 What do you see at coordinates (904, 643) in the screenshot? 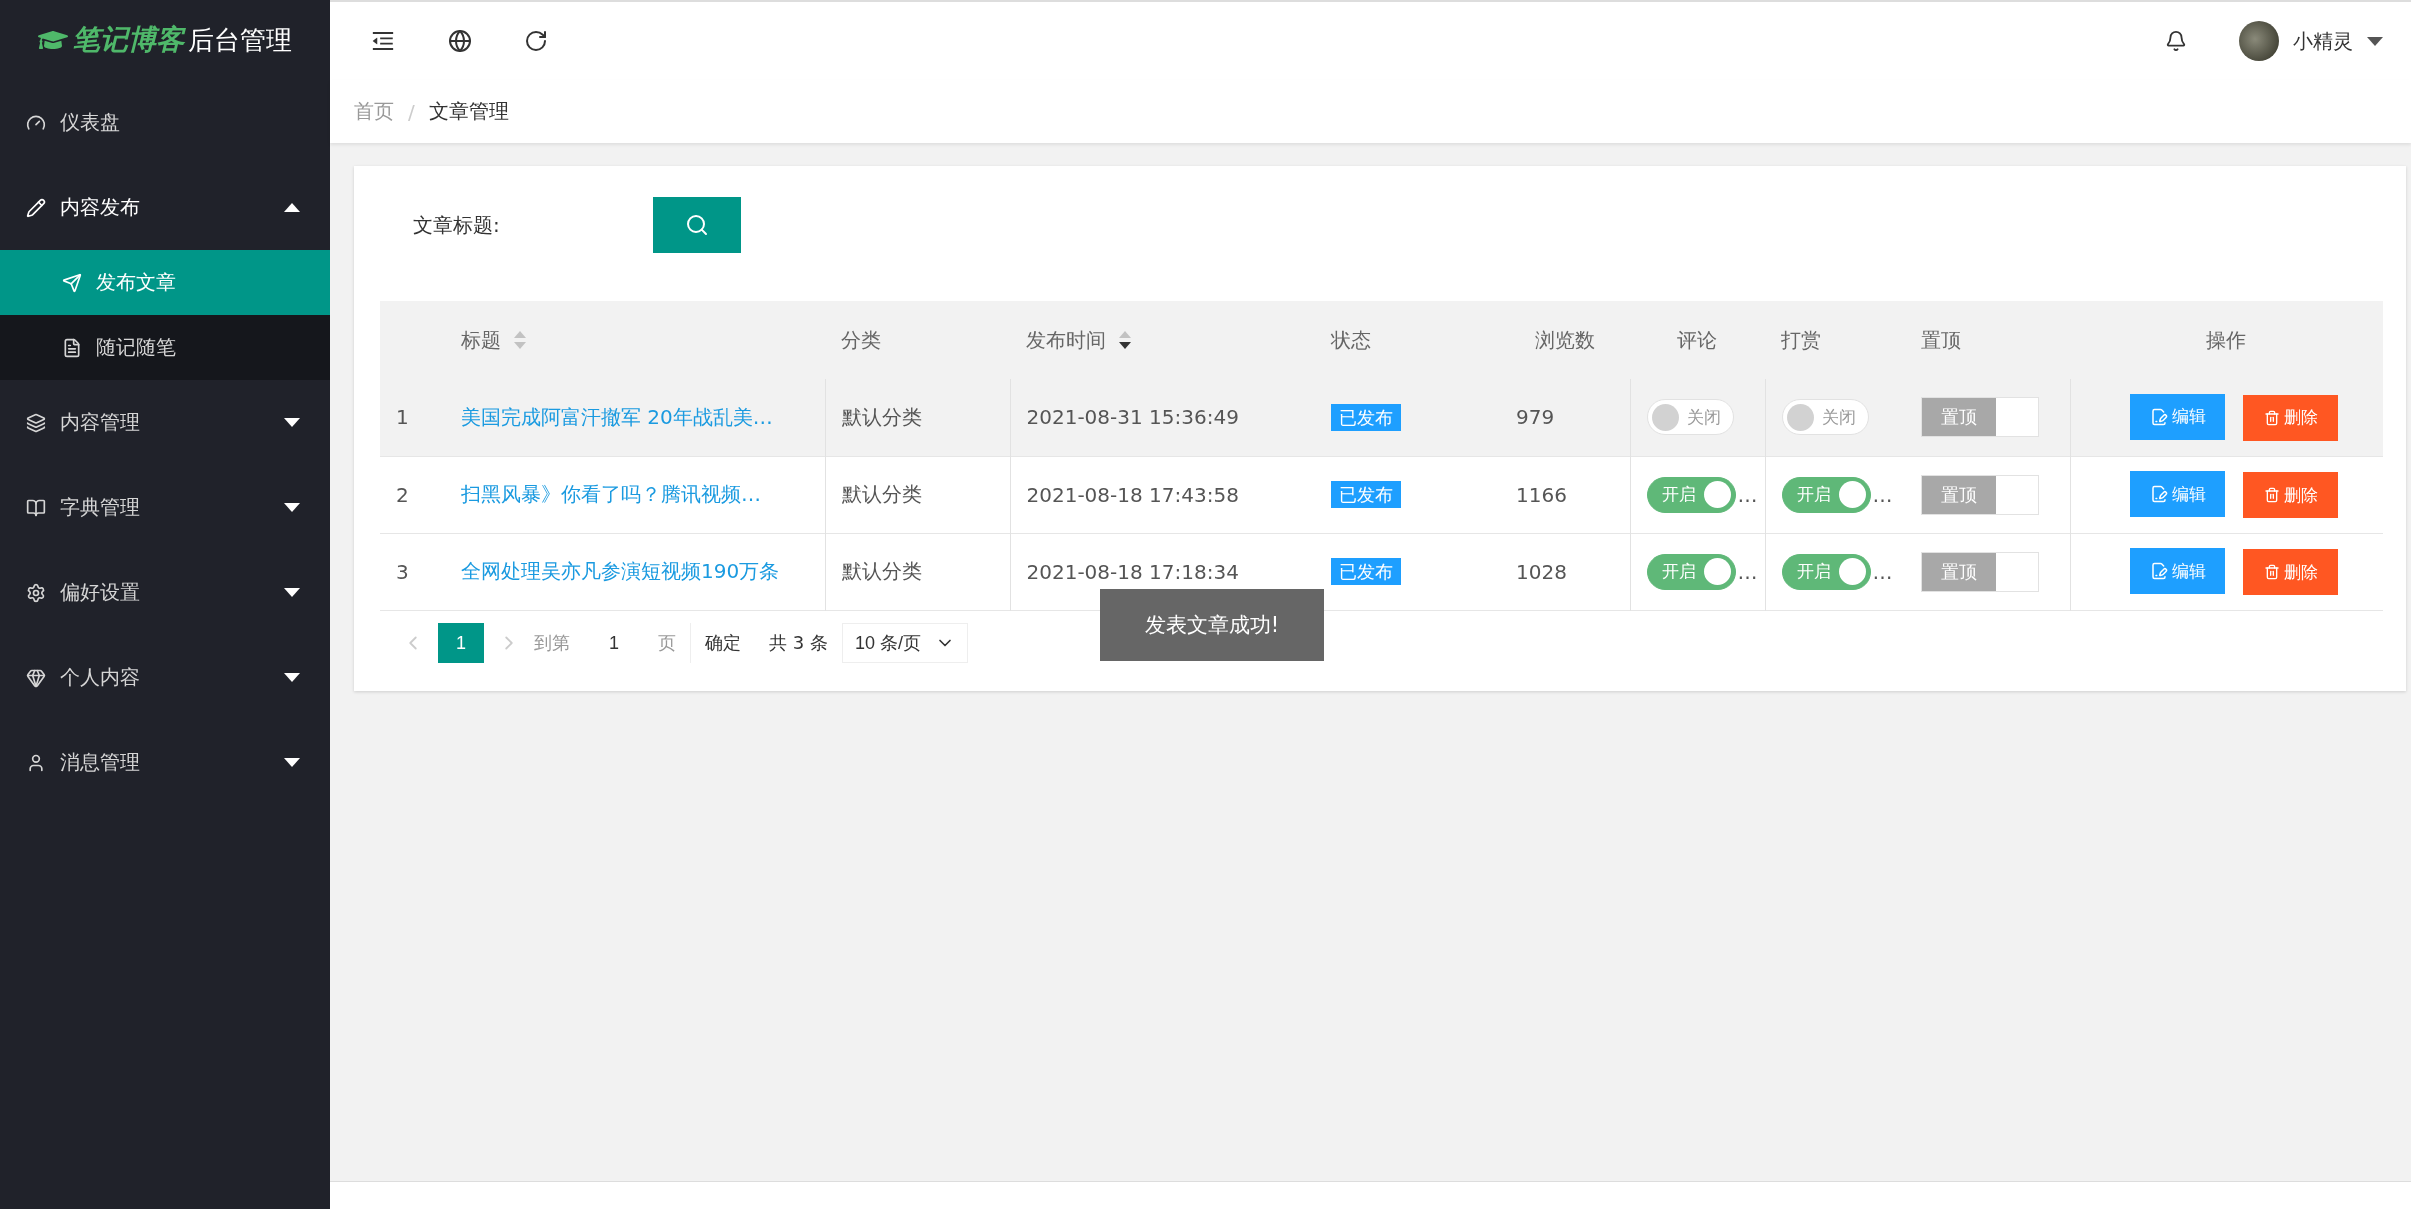
I see `page-size-select: 10 条/页` at bounding box center [904, 643].